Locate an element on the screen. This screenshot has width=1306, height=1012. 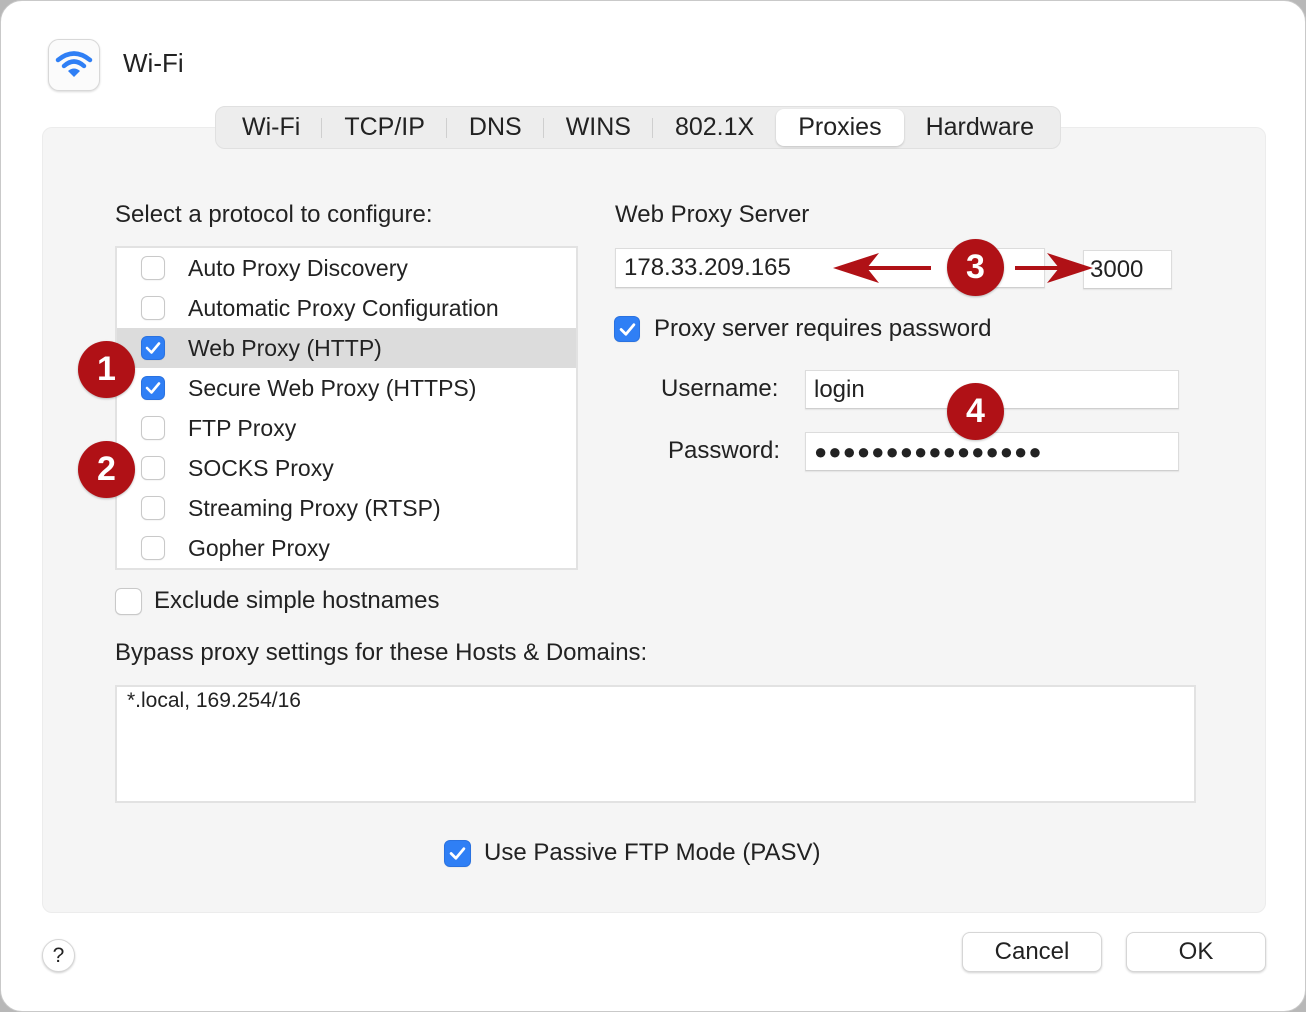
server-heading: Web Proxy Server is located at coordinates (712, 214).